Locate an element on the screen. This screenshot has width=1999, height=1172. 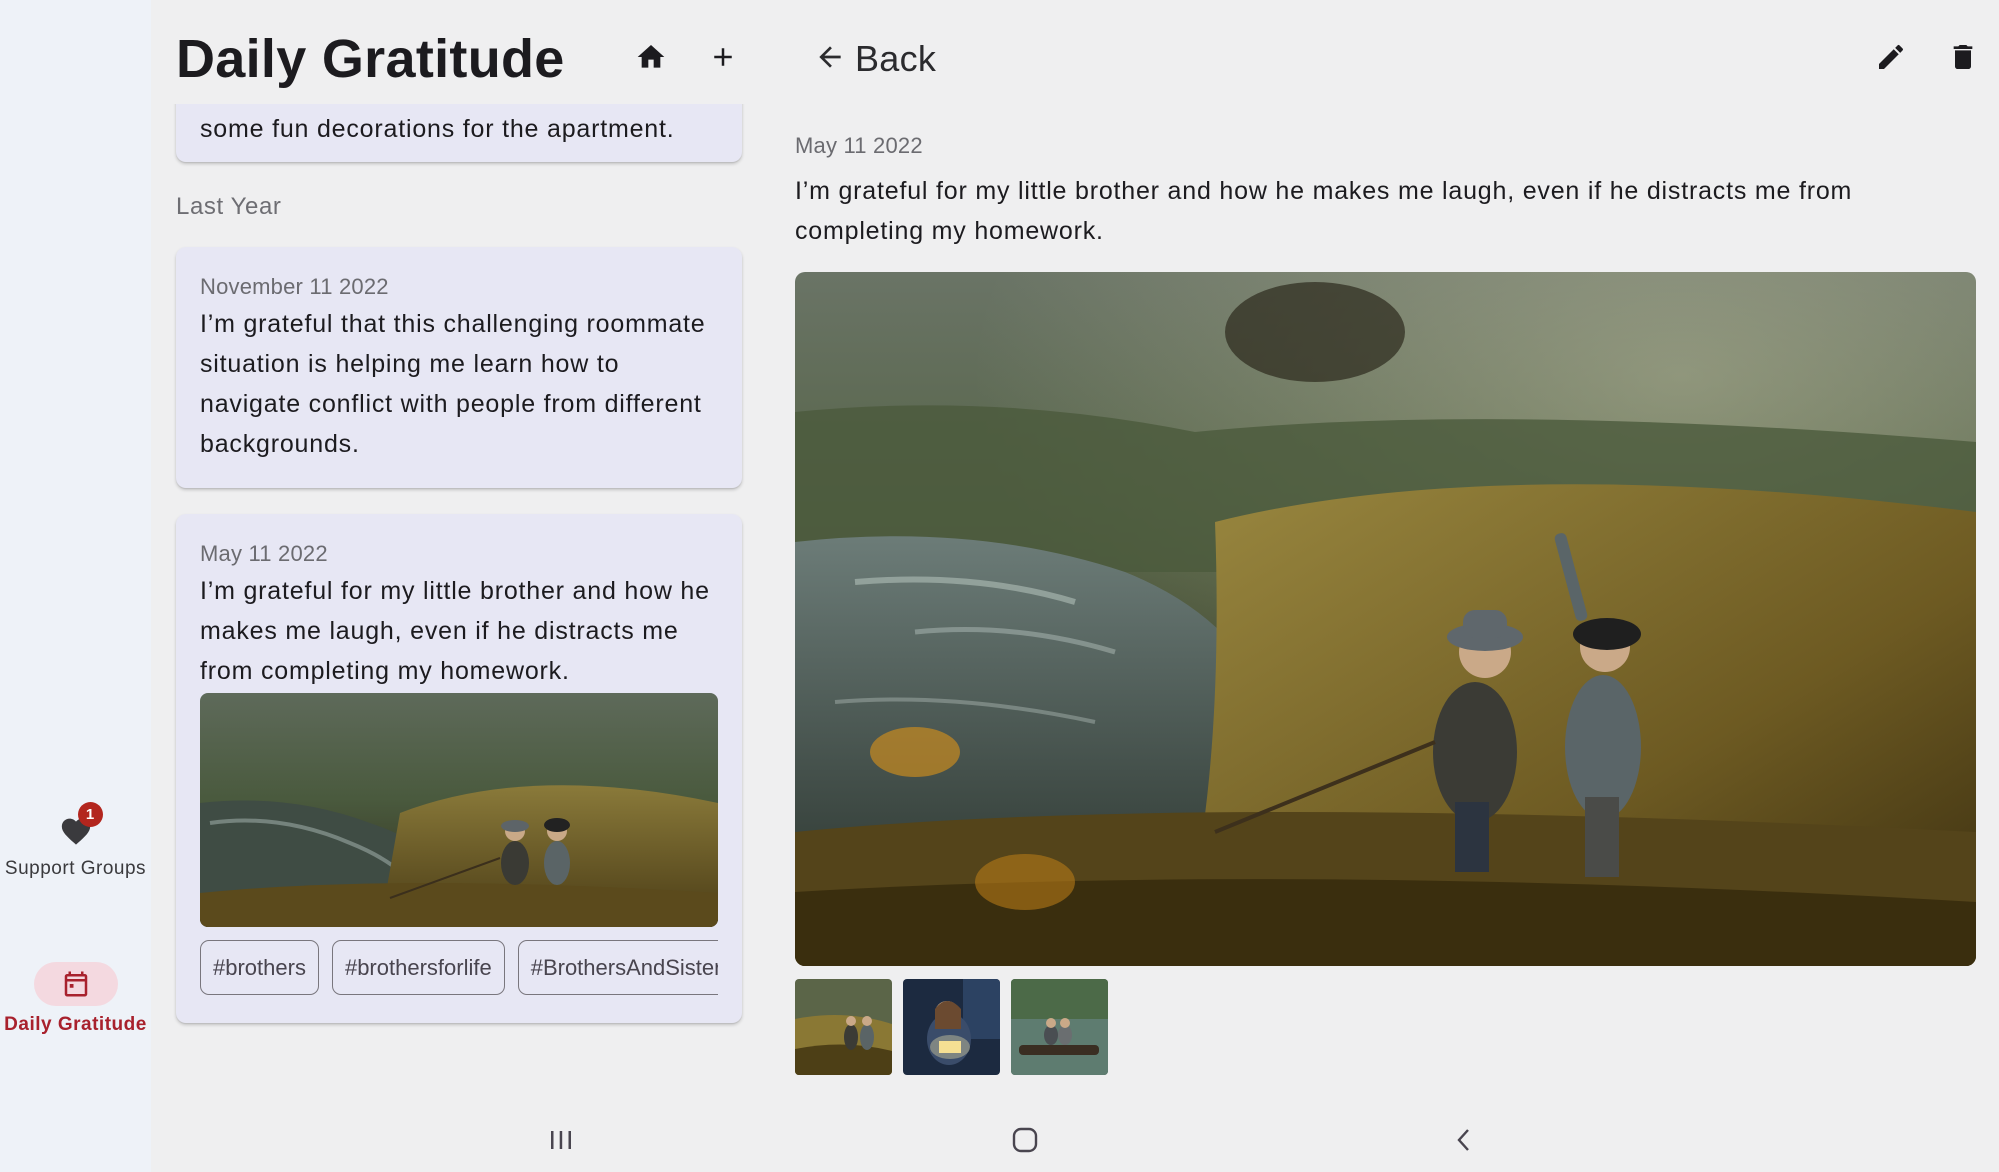
rail-item-label: Daily Gratitude is located at coordinates (75, 1024).